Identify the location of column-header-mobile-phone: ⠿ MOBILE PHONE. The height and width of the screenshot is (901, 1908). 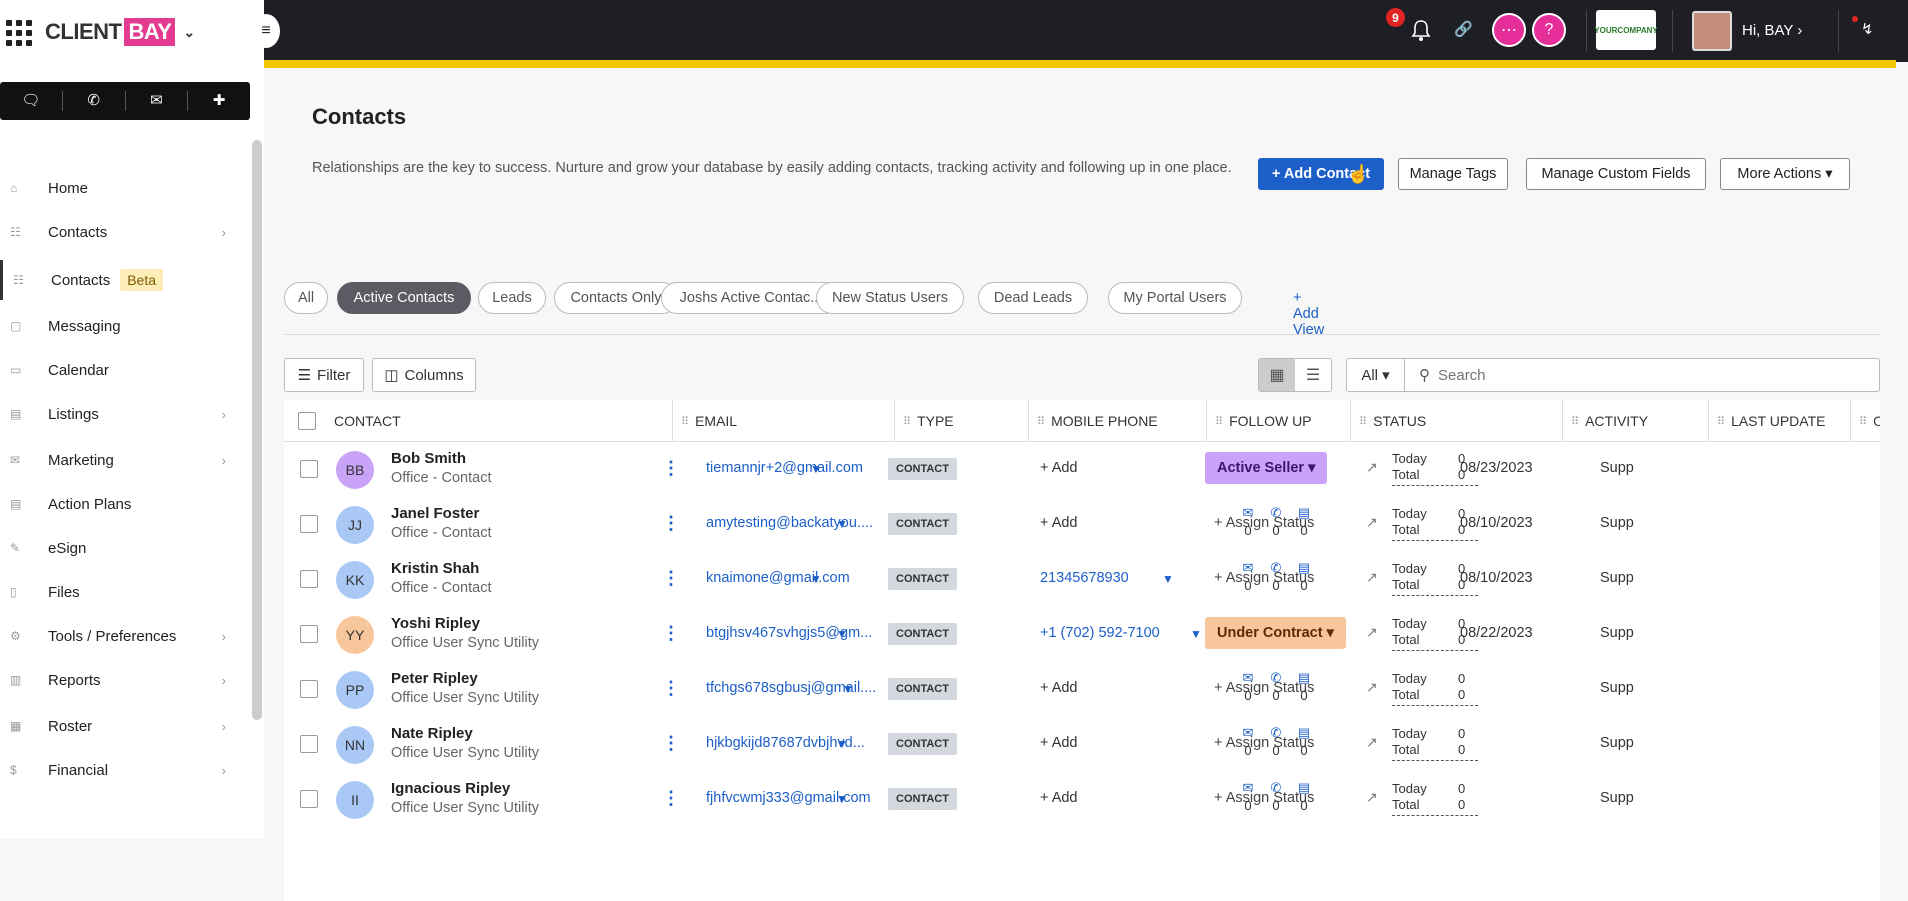
(1093, 421).